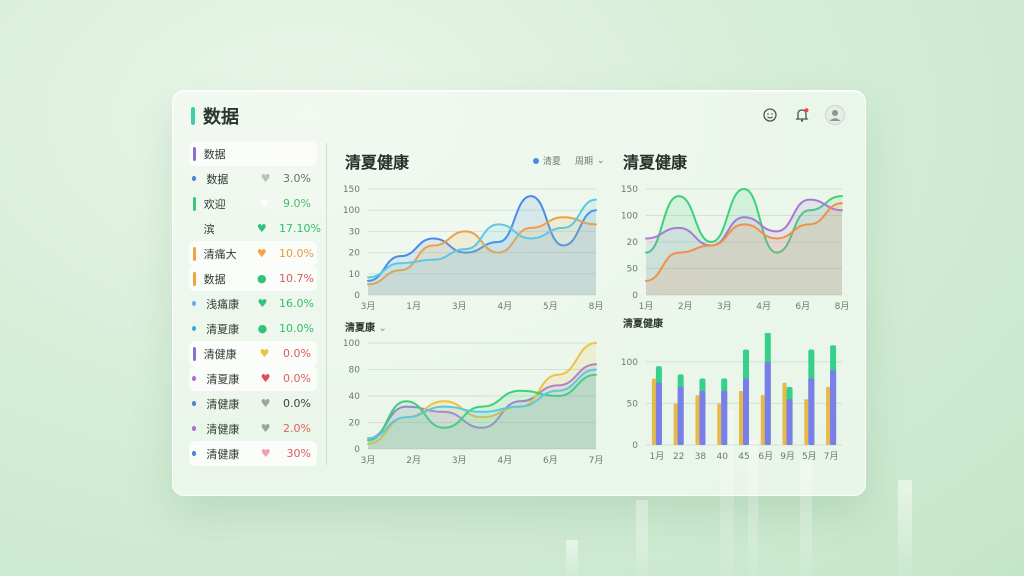  I want to click on app-title: 数据, so click(221, 117).